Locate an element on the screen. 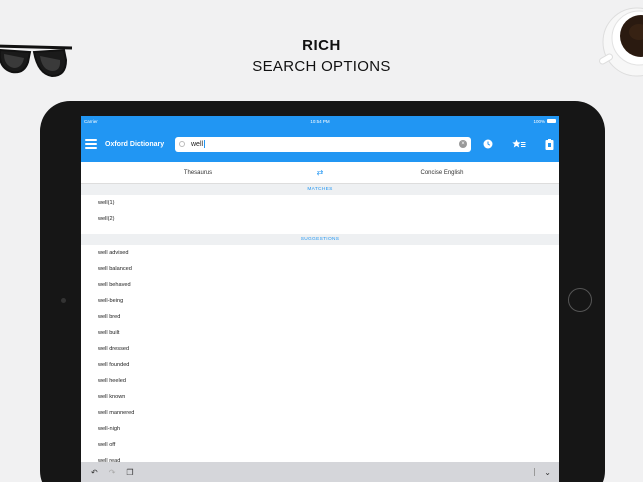 Image resolution: width=643 pixels, height=482 pixels. headline-rich: RICH is located at coordinates (321, 45).